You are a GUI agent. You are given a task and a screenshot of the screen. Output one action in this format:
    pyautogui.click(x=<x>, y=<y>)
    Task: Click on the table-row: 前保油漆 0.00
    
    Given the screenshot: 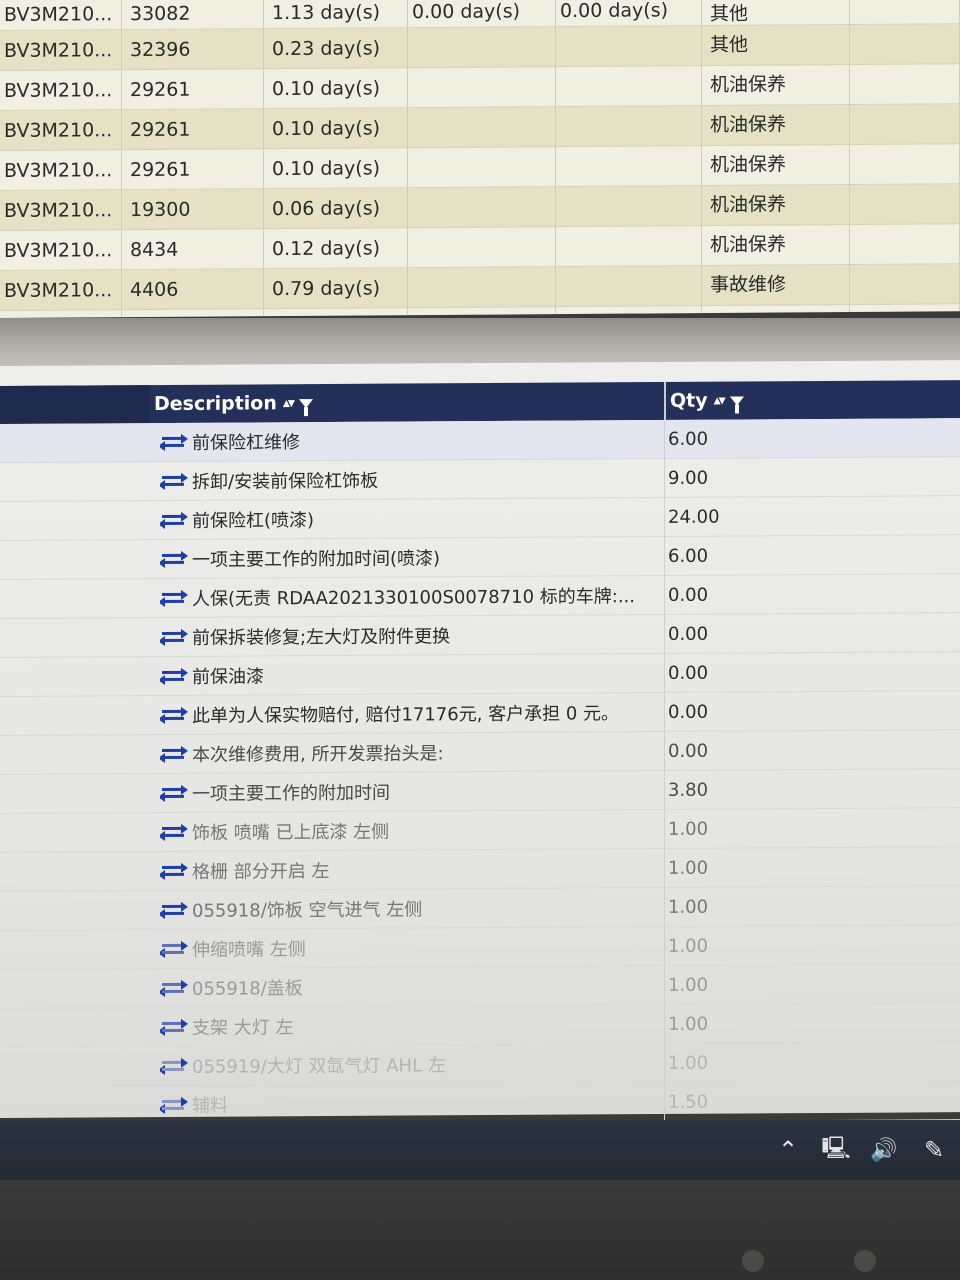 What is the action you would take?
    pyautogui.click(x=480, y=674)
    